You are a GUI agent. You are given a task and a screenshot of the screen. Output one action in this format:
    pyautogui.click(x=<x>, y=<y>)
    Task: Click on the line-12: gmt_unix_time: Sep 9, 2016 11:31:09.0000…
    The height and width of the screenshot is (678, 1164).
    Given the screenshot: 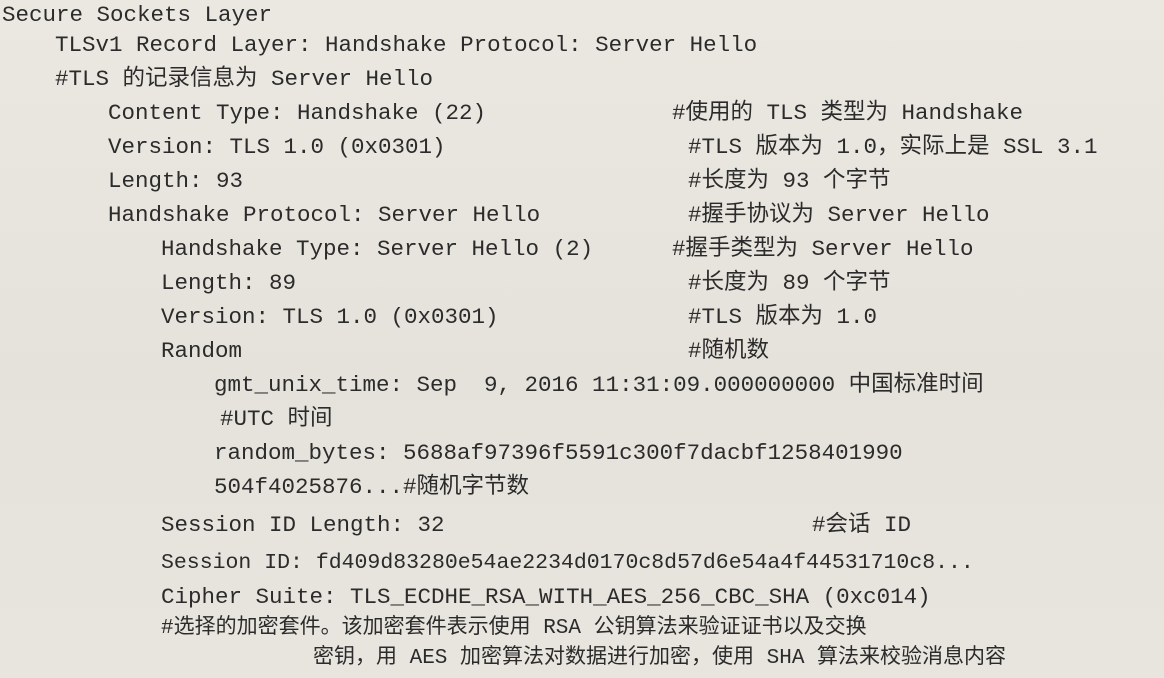 What is the action you would take?
    pyautogui.click(x=599, y=385)
    